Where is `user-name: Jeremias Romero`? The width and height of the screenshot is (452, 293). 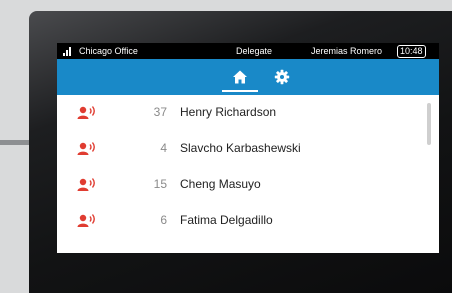 user-name: Jeremias Romero is located at coordinates (347, 51).